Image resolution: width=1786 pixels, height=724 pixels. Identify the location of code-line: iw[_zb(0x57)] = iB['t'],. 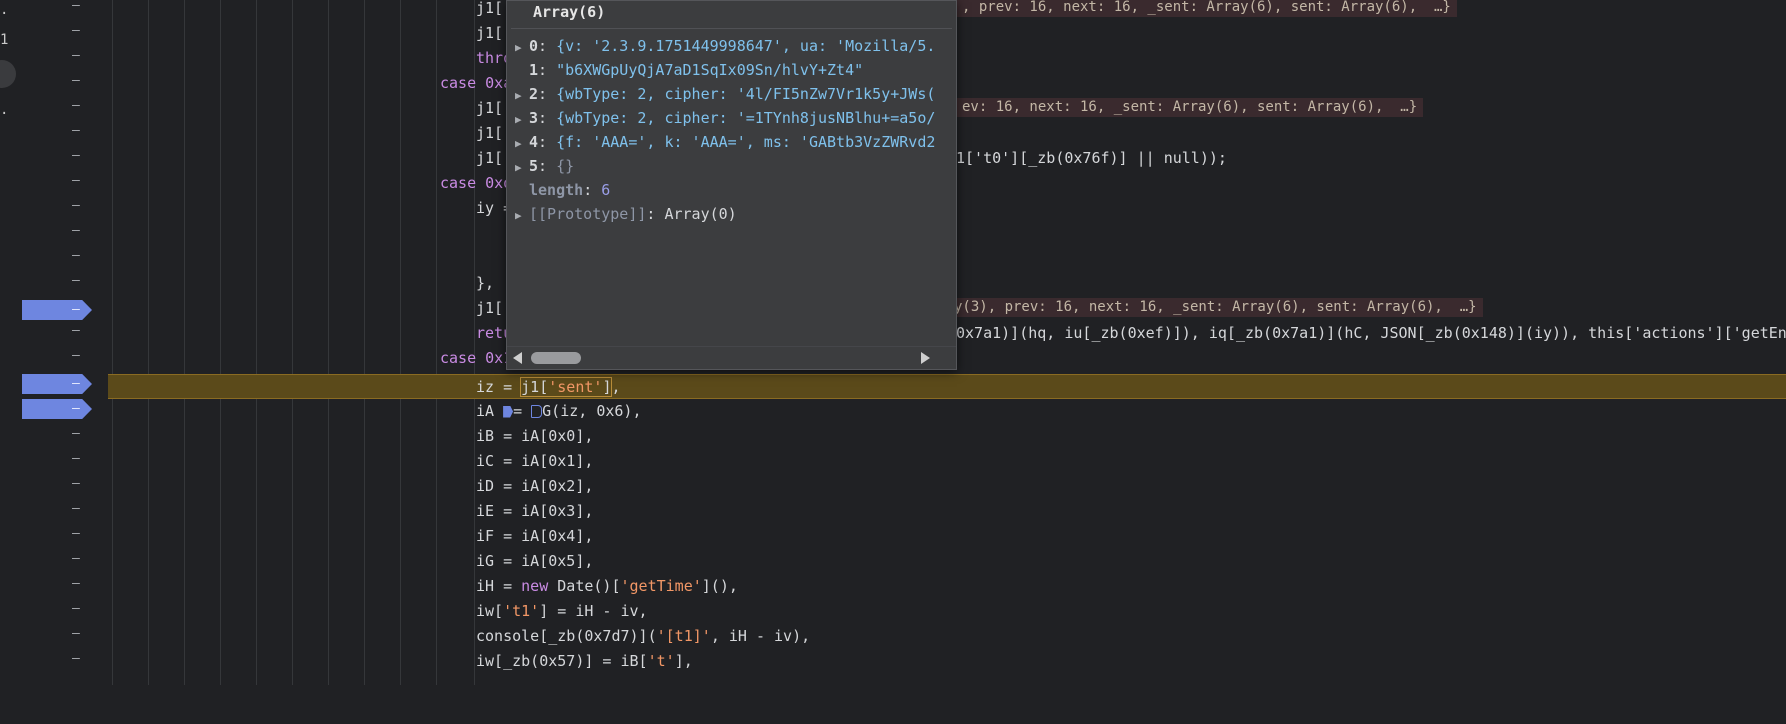
(947, 661).